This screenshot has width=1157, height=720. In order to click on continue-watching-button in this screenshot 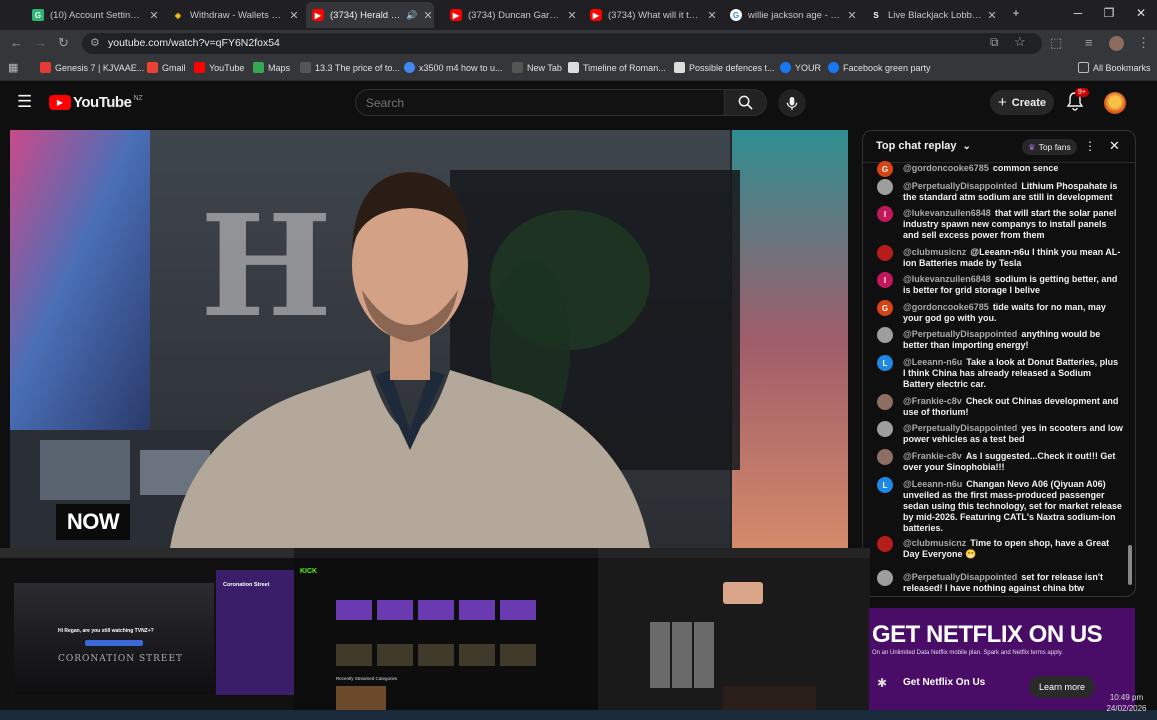, I will do `click(114, 643)`.